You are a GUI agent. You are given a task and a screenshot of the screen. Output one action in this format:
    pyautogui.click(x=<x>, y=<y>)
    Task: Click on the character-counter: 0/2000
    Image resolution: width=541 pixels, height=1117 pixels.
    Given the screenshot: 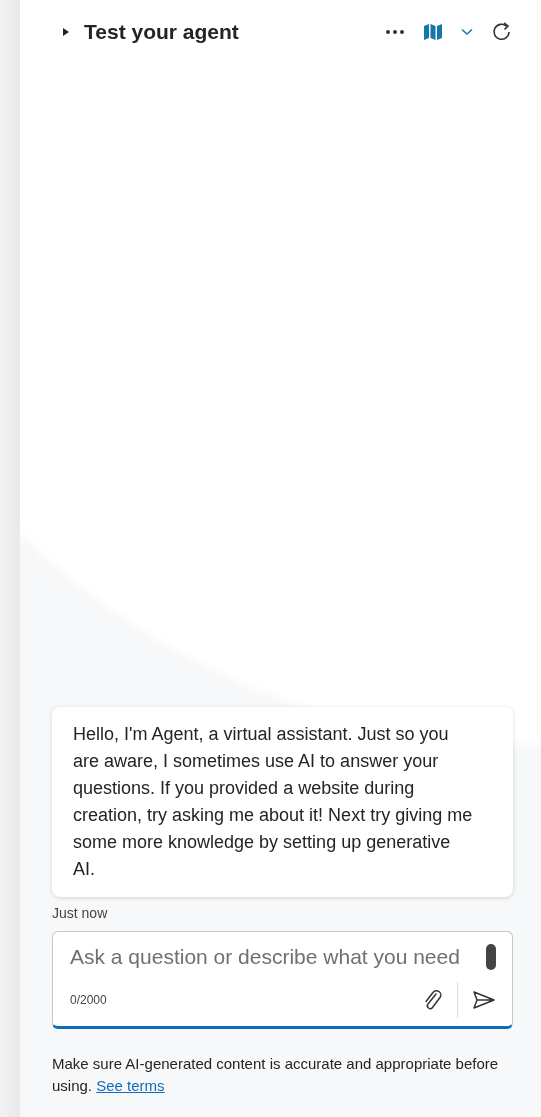 What is the action you would take?
    pyautogui.click(x=88, y=1000)
    